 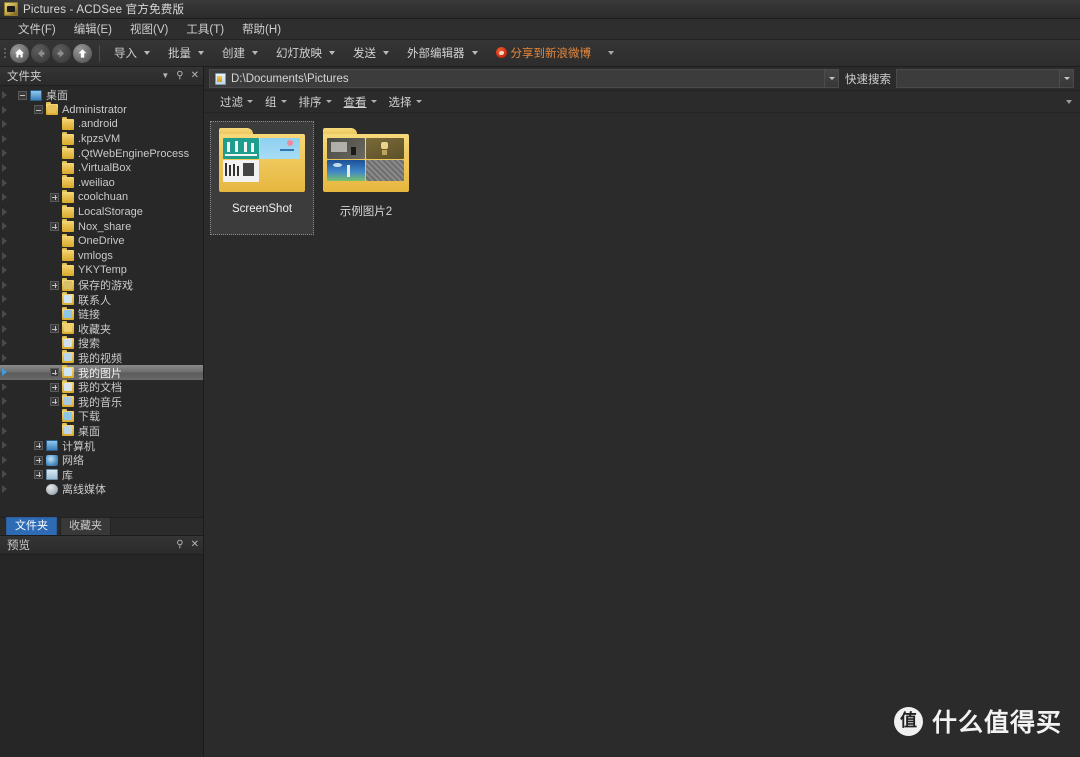 What do you see at coordinates (101, 226) in the screenshot?
I see `tree-item: Nox_share` at bounding box center [101, 226].